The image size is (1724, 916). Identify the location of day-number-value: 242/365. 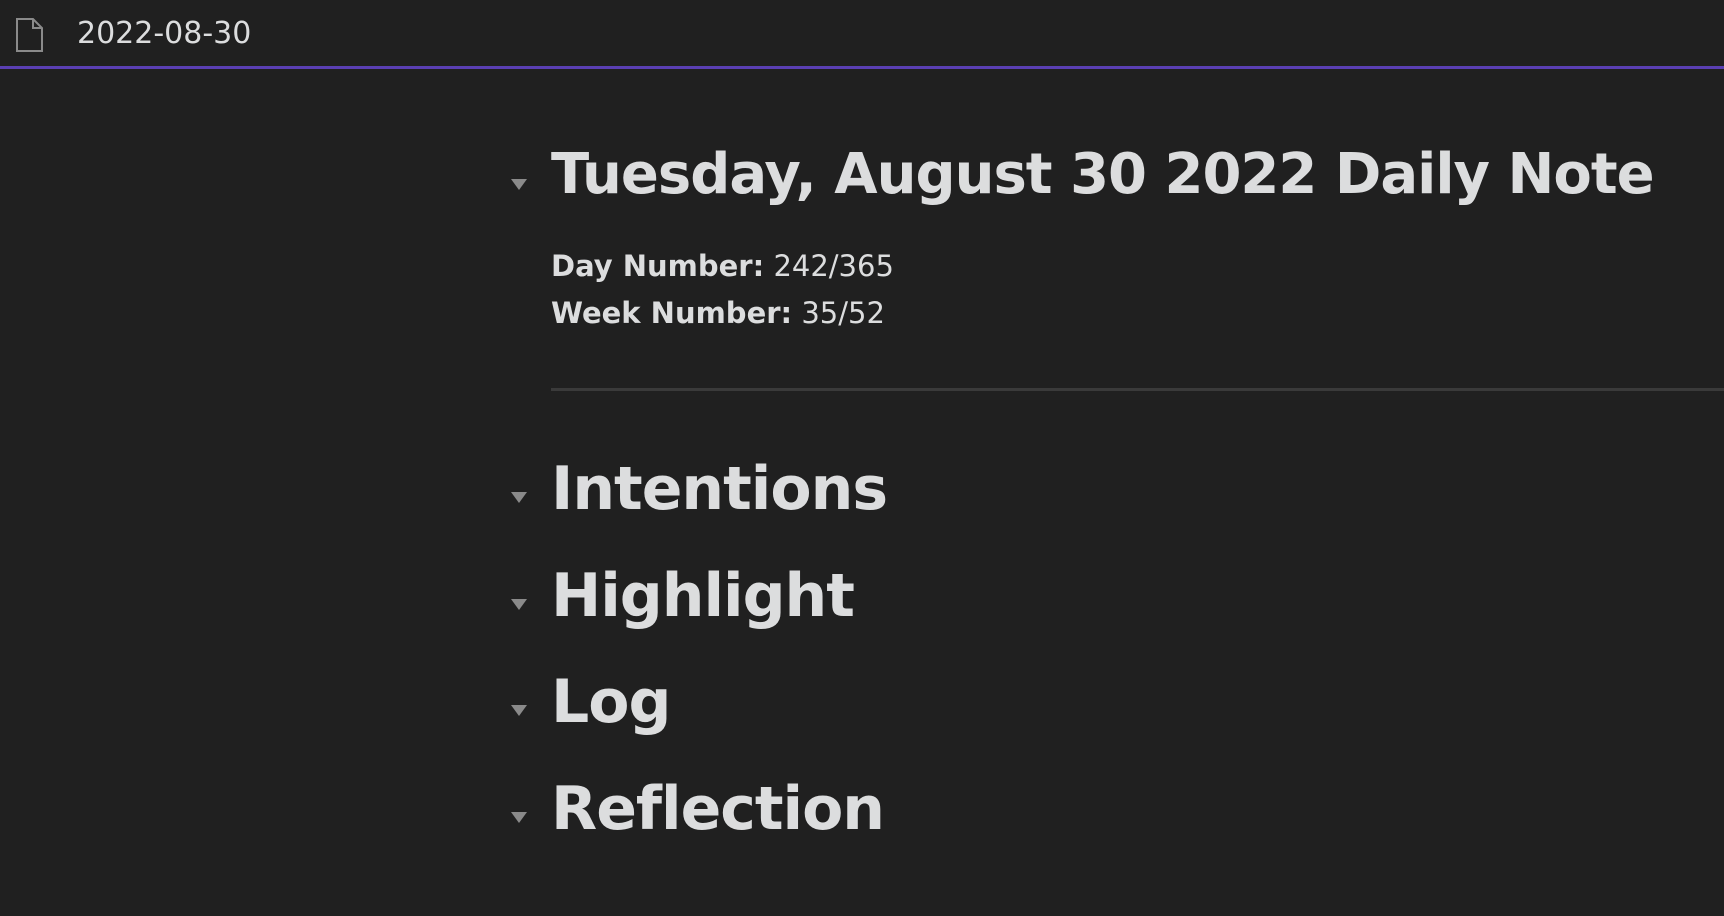
(833, 266).